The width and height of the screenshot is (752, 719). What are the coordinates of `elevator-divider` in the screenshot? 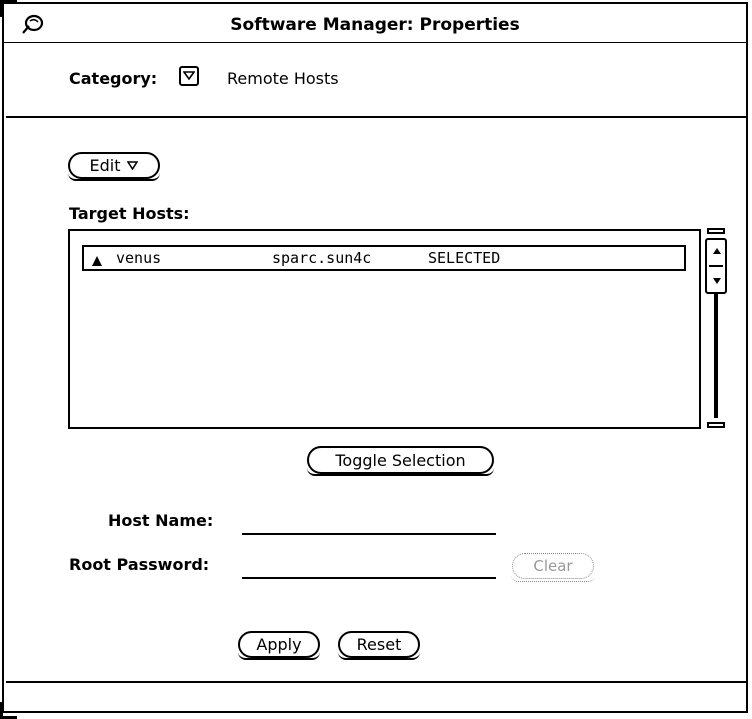 It's located at (716, 266).